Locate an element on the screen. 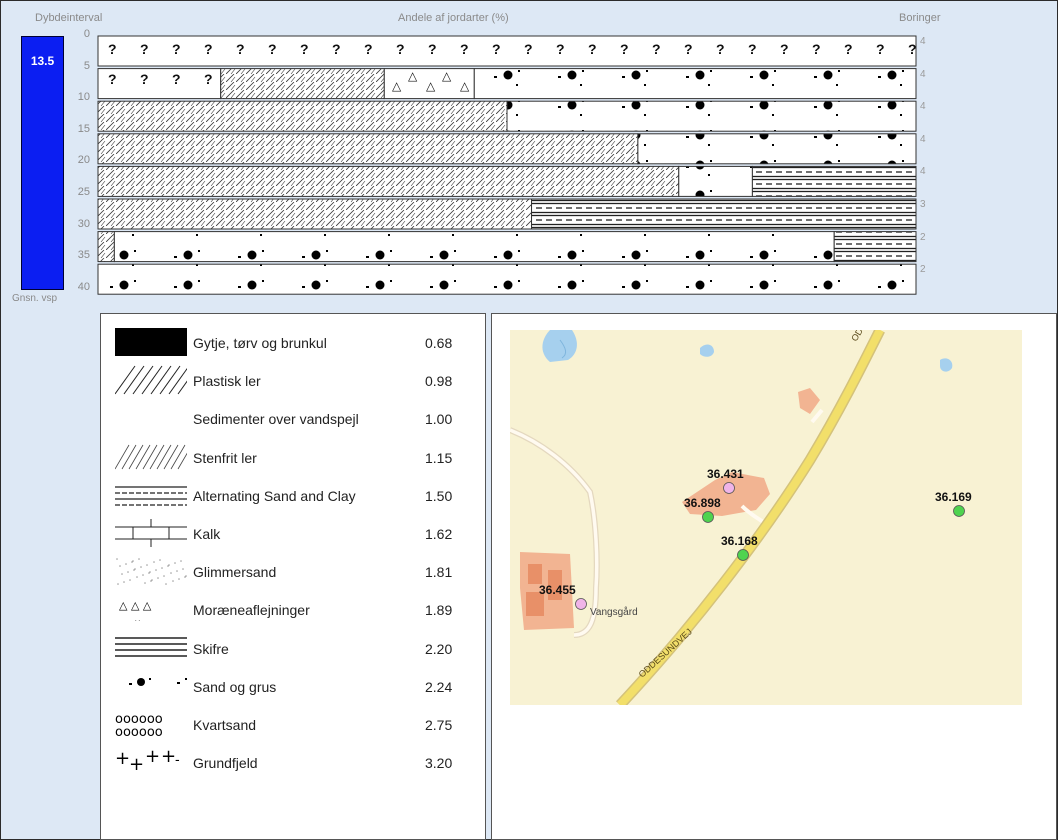 This screenshot has width=1058, height=840. legend-value: 1.62 is located at coordinates (439, 534).